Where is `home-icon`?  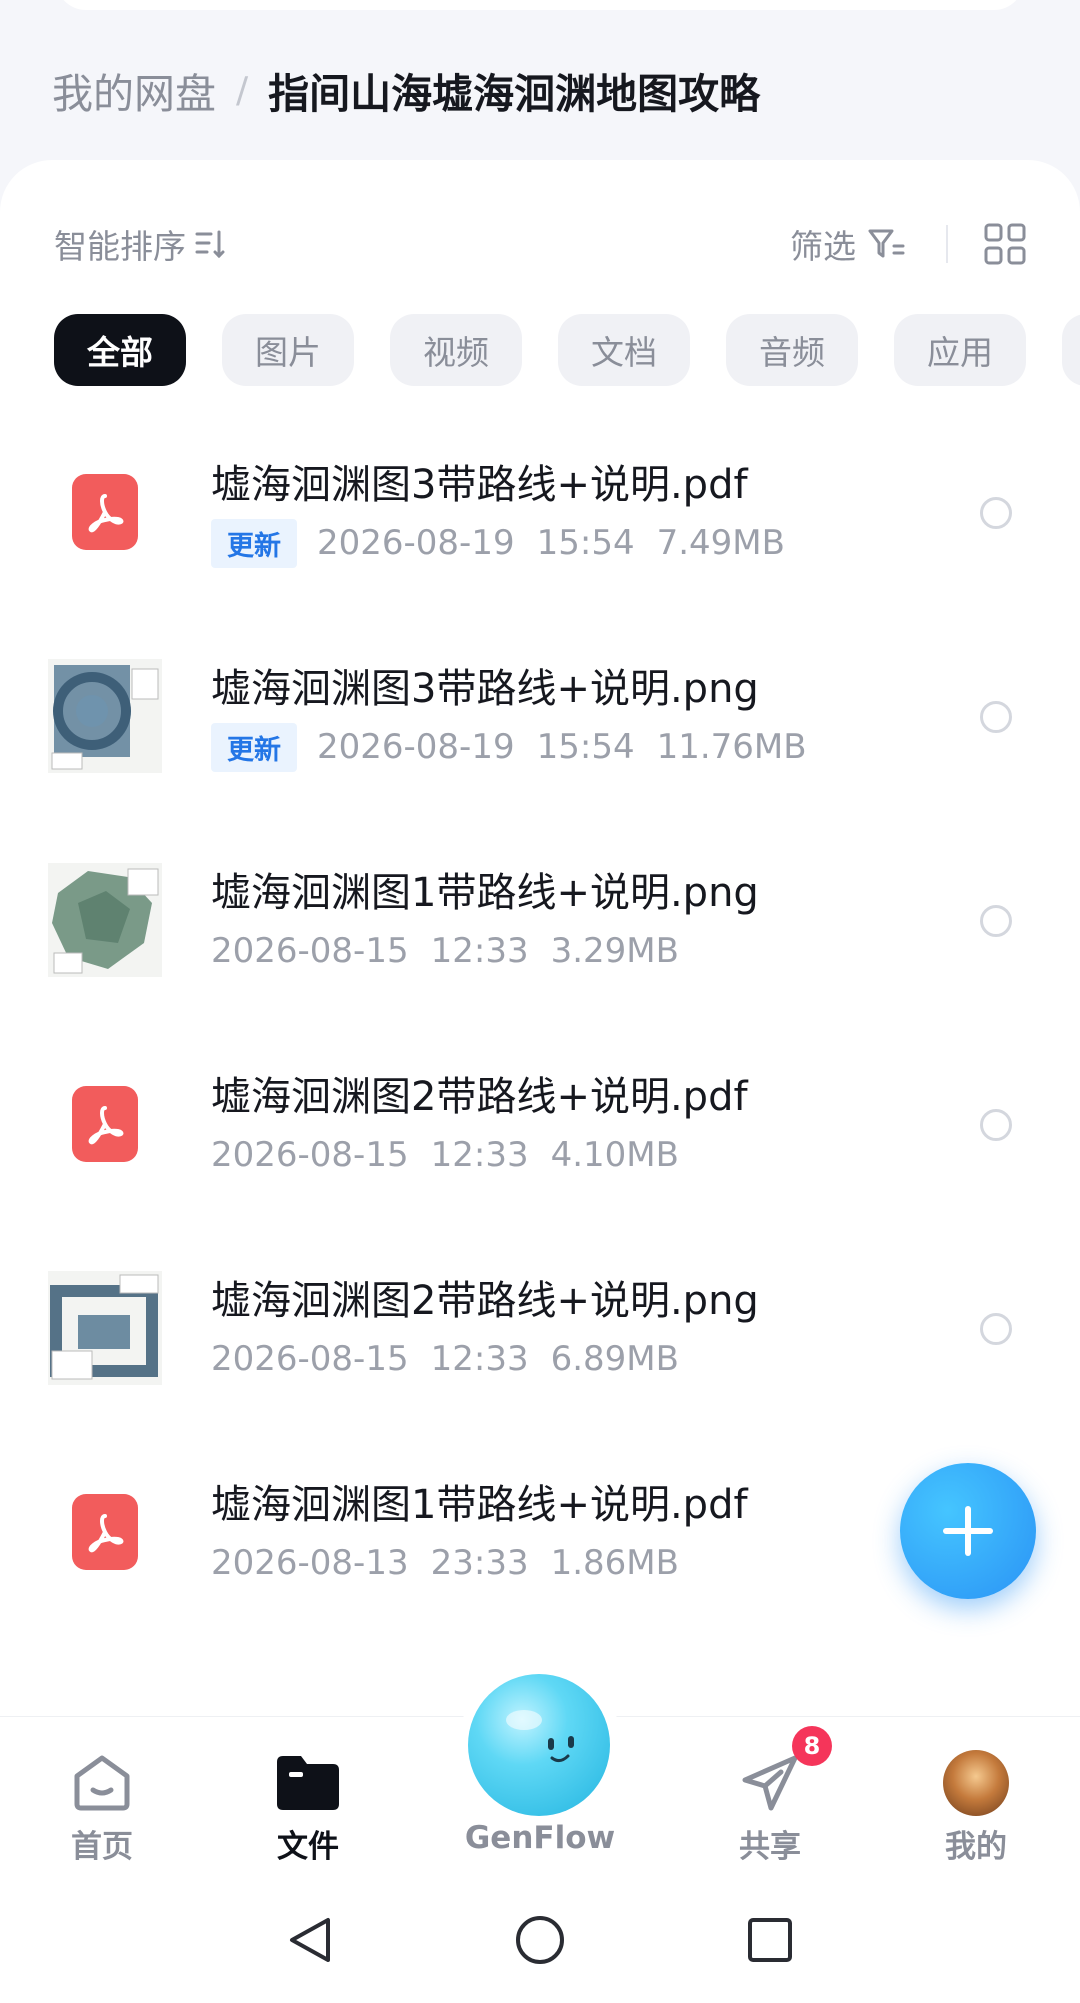
home-icon is located at coordinates (102, 1783).